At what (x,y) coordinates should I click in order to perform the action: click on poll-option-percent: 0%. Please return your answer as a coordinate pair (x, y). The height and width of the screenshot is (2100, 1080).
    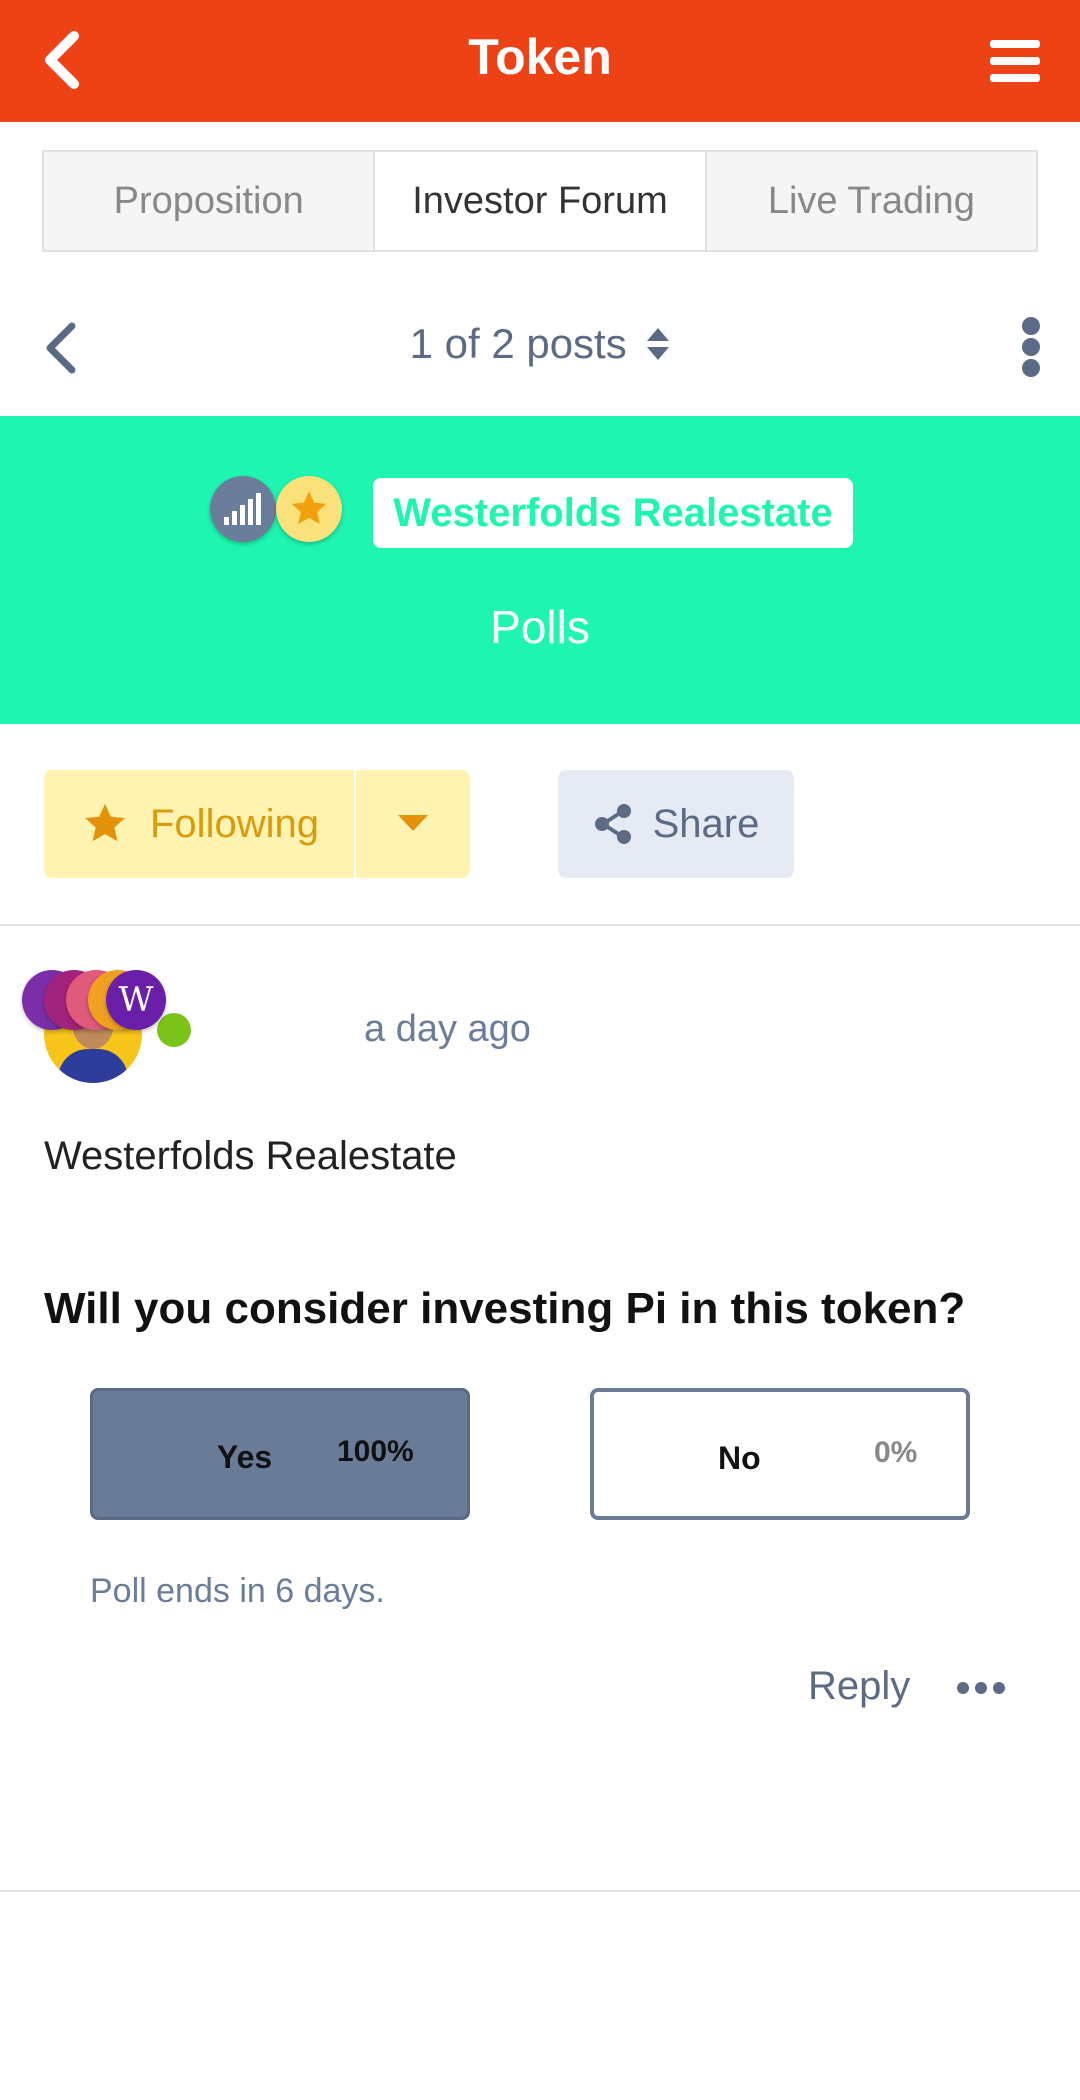
    Looking at the image, I should click on (896, 1452).